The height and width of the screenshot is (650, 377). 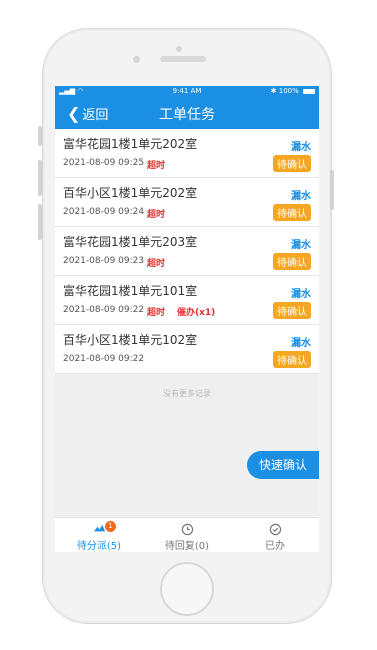 What do you see at coordinates (130, 144) in the screenshot?
I see `order-address: 富华花园1楼1单元202室` at bounding box center [130, 144].